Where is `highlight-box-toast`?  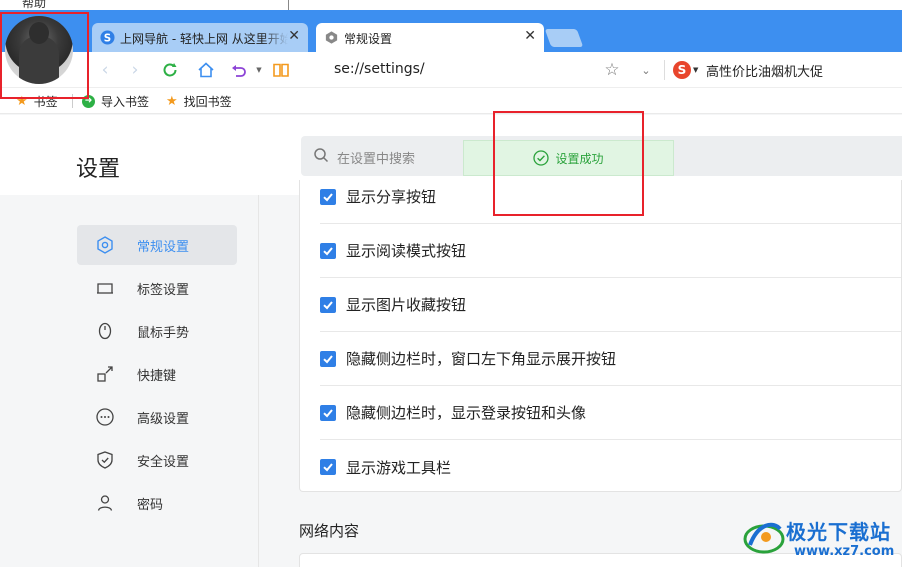 highlight-box-toast is located at coordinates (568, 163).